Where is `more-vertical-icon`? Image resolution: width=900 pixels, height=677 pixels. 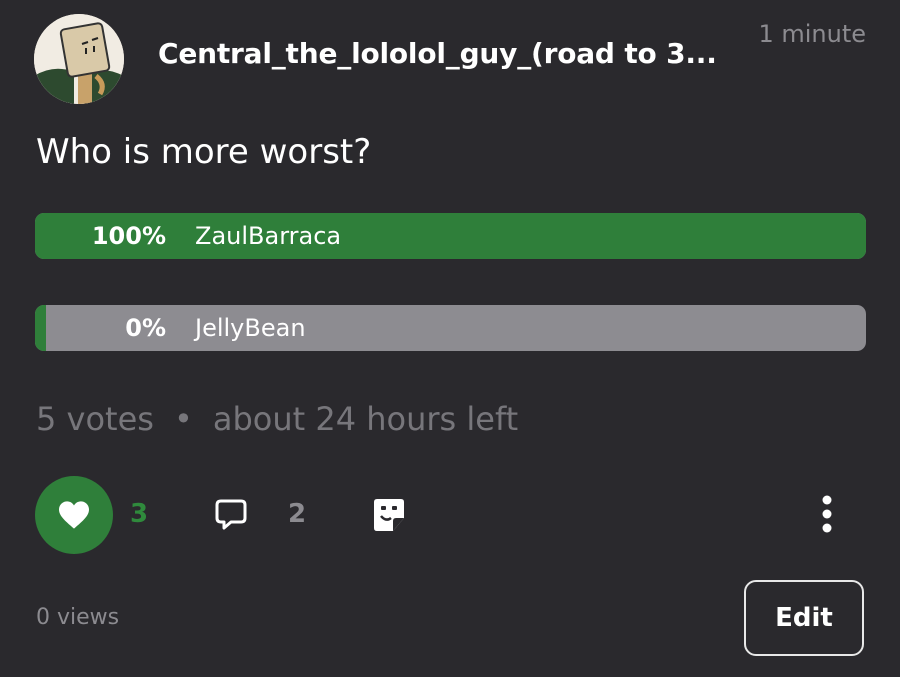 more-vertical-icon is located at coordinates (827, 514).